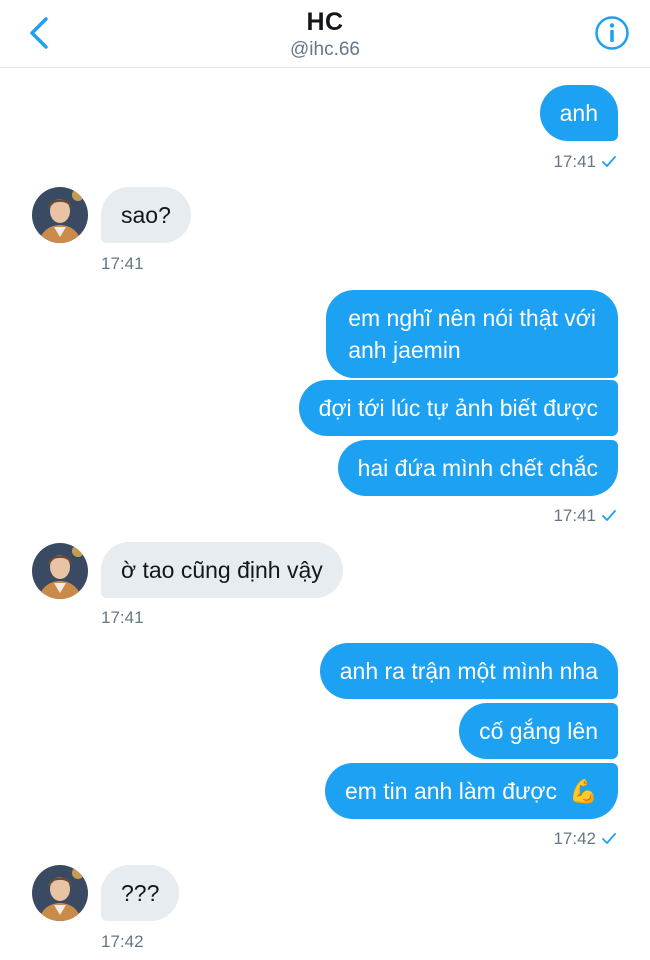 The image size is (650, 960). I want to click on message-text: hai đứa mình chết chắc, so click(477, 468).